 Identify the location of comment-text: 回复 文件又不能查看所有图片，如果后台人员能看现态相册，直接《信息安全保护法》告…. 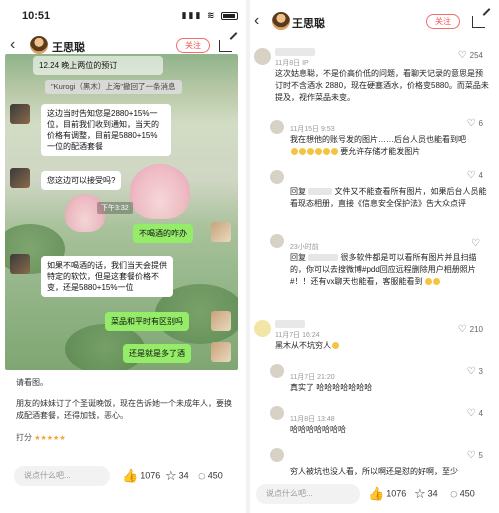
(390, 198).